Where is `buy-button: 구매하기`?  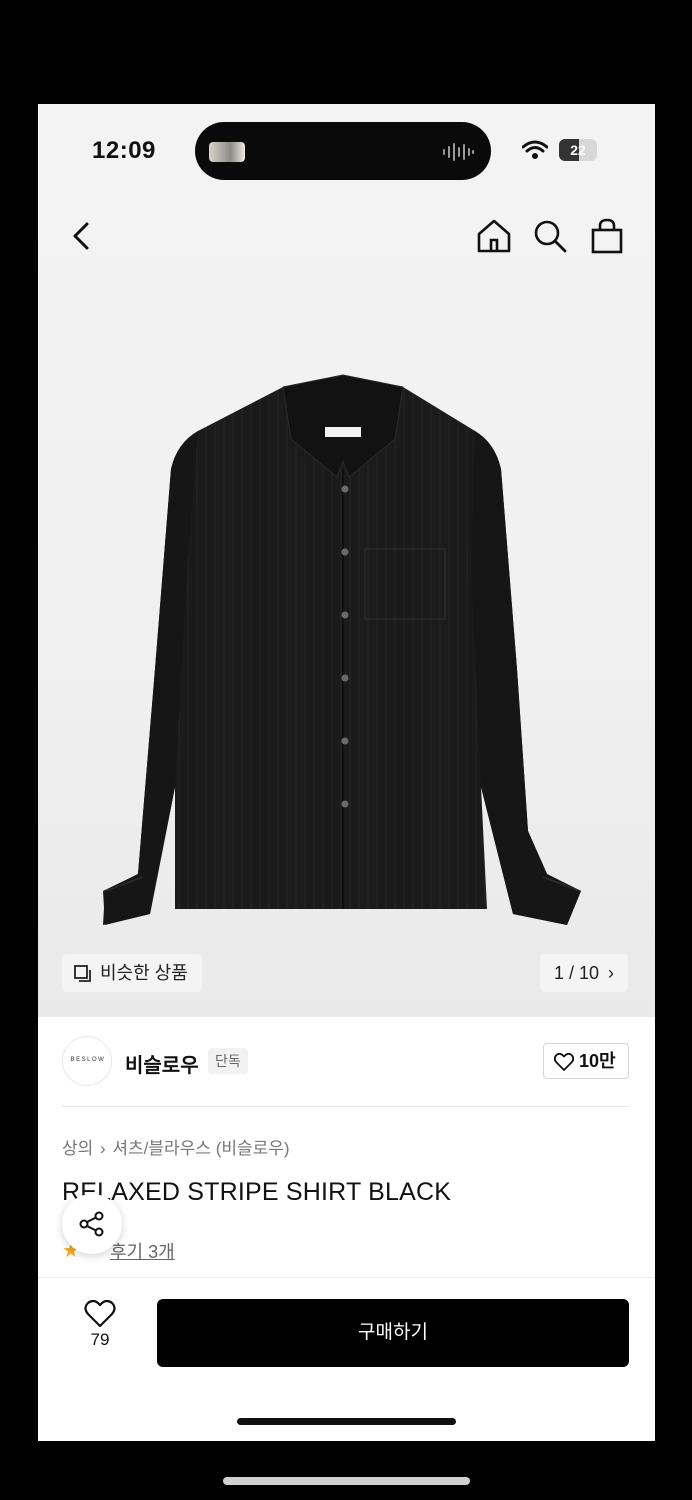
buy-button: 구매하기 is located at coordinates (393, 1333).